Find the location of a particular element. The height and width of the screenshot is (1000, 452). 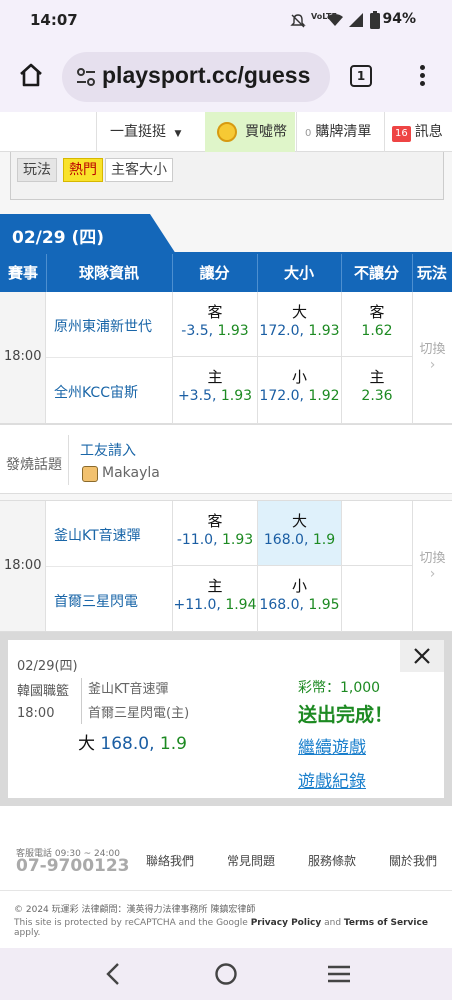

cart-link: 0 購牌清單 is located at coordinates (338, 132).